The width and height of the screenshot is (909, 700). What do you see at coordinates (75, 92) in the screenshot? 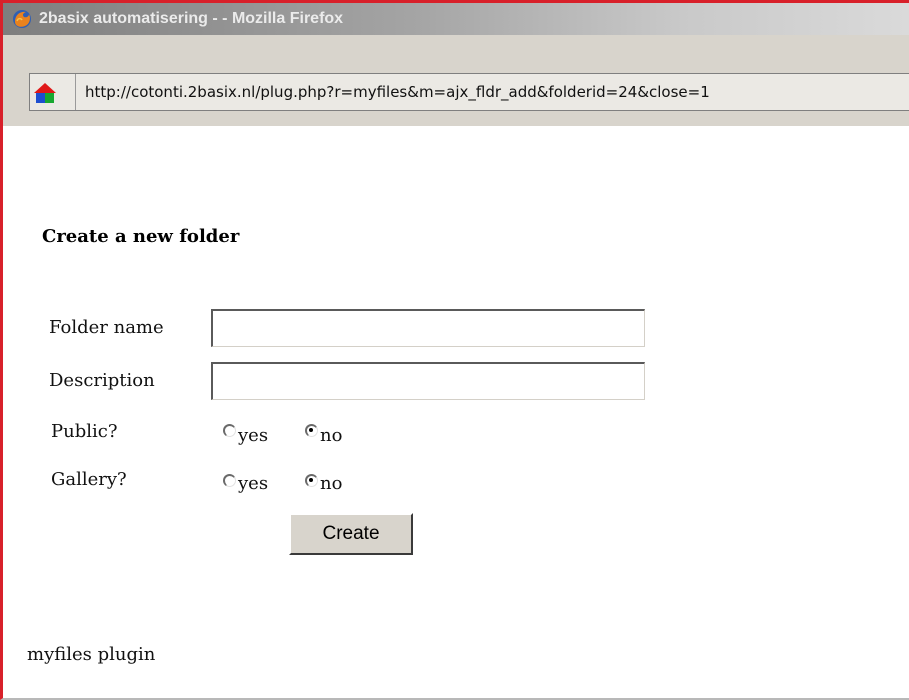
I see `address-divider` at bounding box center [75, 92].